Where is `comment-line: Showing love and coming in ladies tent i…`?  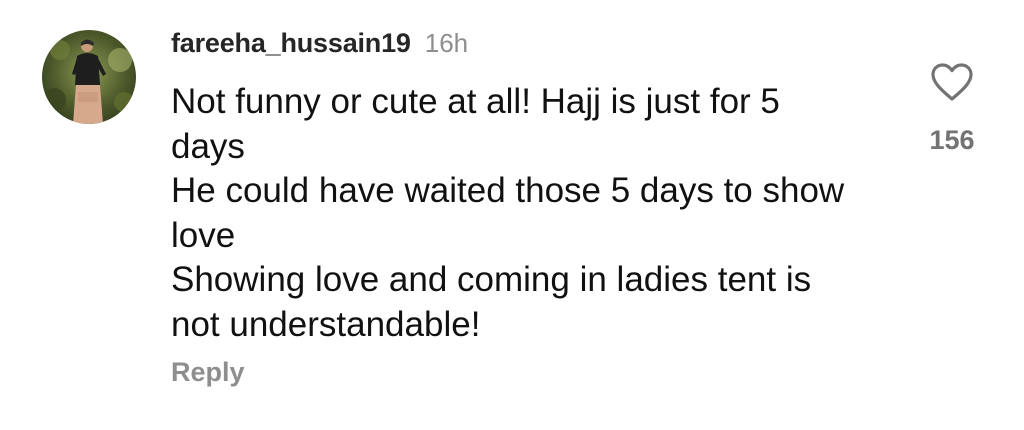
comment-line: Showing love and coming in ladies tent i… is located at coordinates (491, 279).